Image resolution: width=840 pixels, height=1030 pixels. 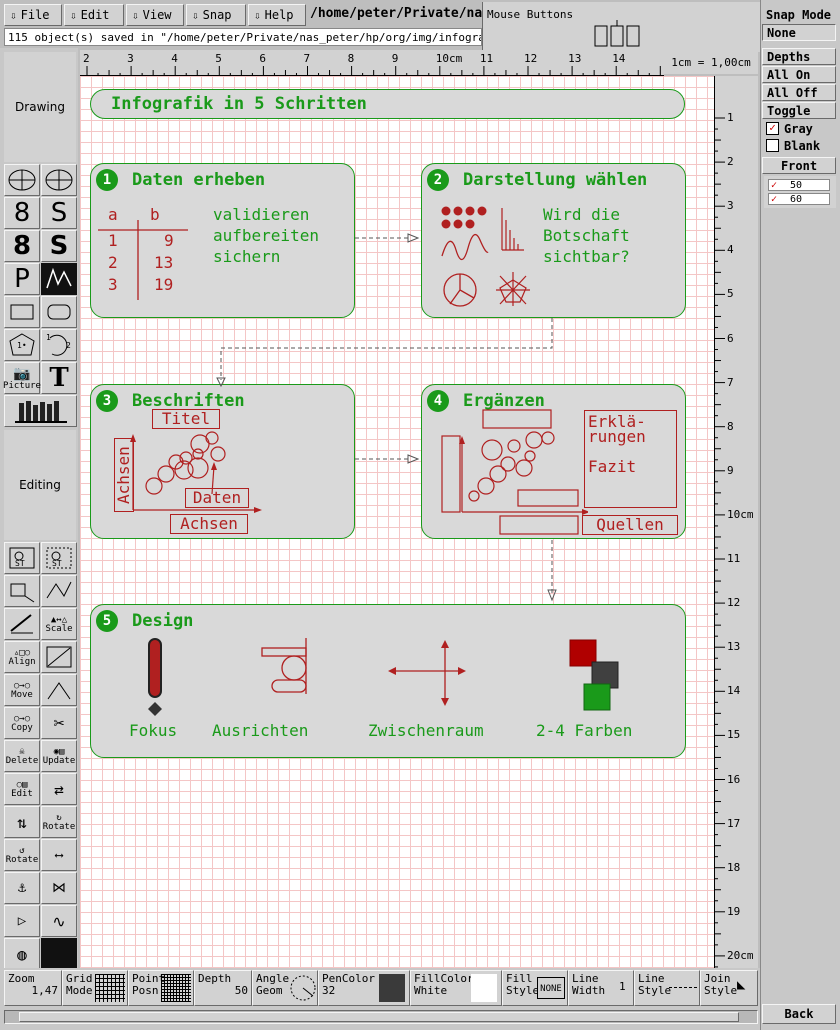 I want to click on anchor-icon: ⚓, so click(x=22, y=888).